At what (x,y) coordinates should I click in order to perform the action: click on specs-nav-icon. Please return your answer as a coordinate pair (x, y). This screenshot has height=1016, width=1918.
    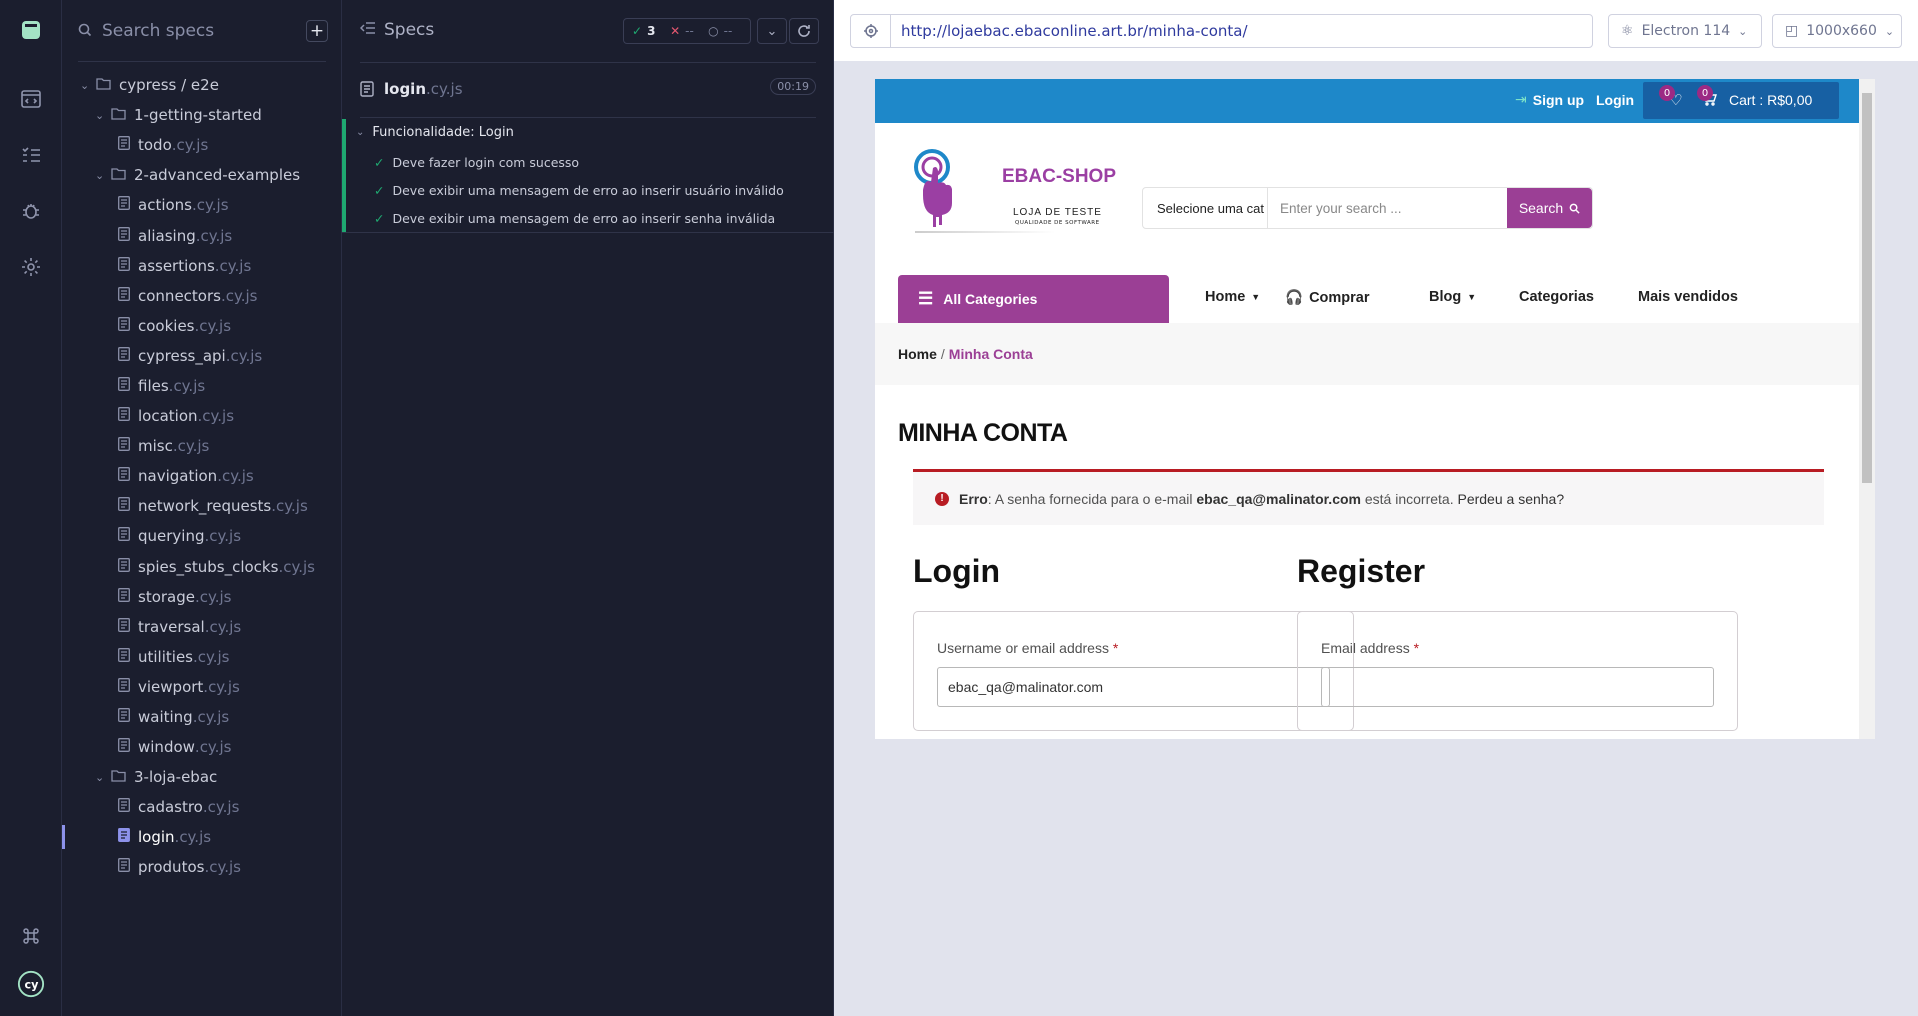
    Looking at the image, I should click on (31, 99).